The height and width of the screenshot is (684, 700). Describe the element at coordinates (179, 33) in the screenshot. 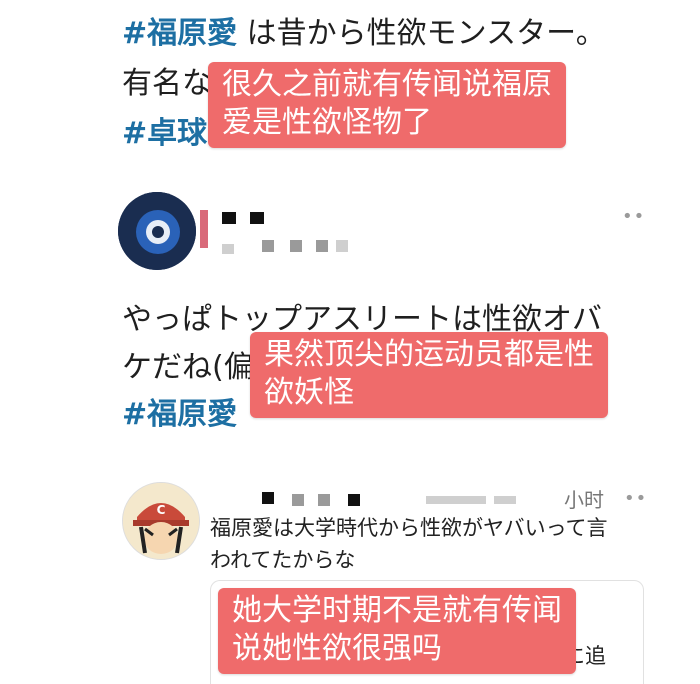

I see `tweet1-hashtag: #福原愛` at that location.